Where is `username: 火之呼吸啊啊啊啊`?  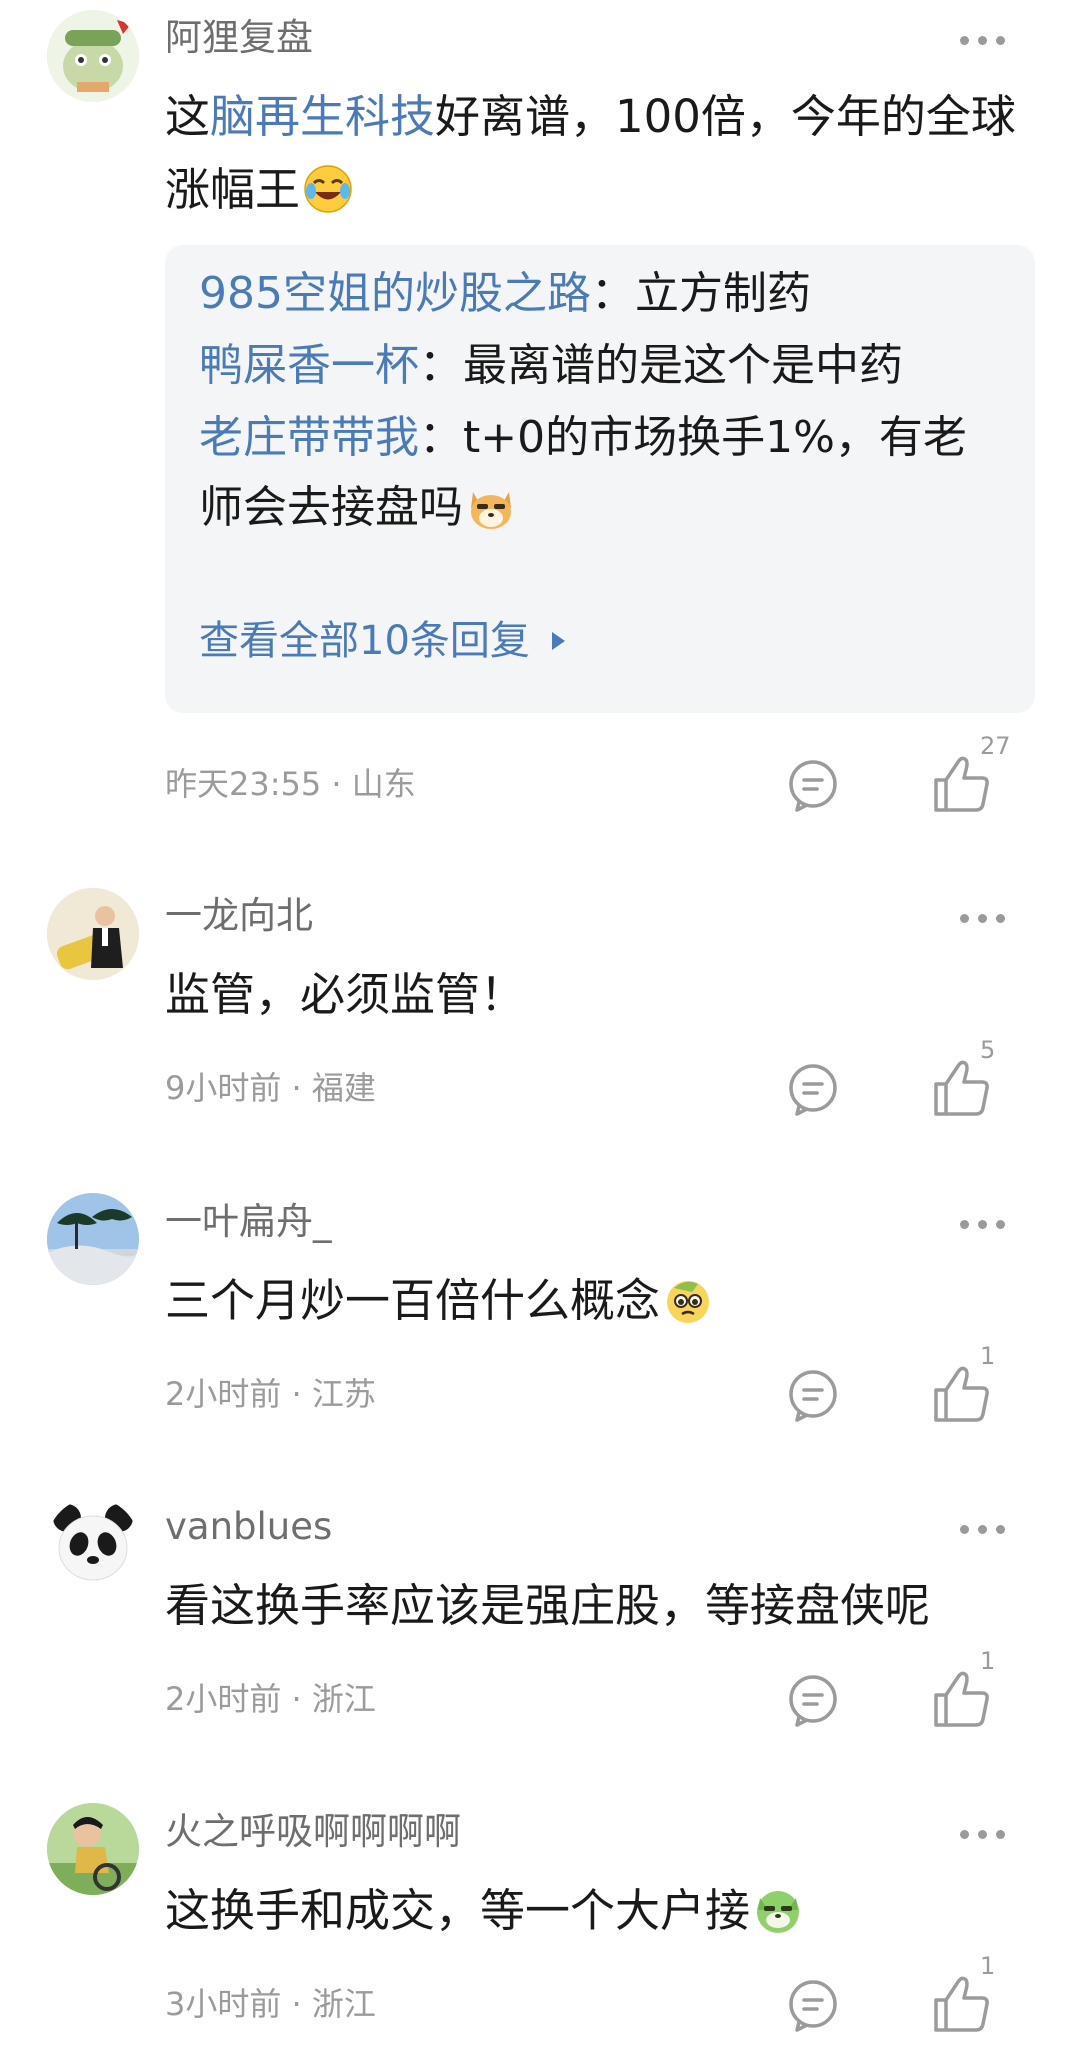
username: 火之呼吸啊啊啊啊 is located at coordinates (313, 1832).